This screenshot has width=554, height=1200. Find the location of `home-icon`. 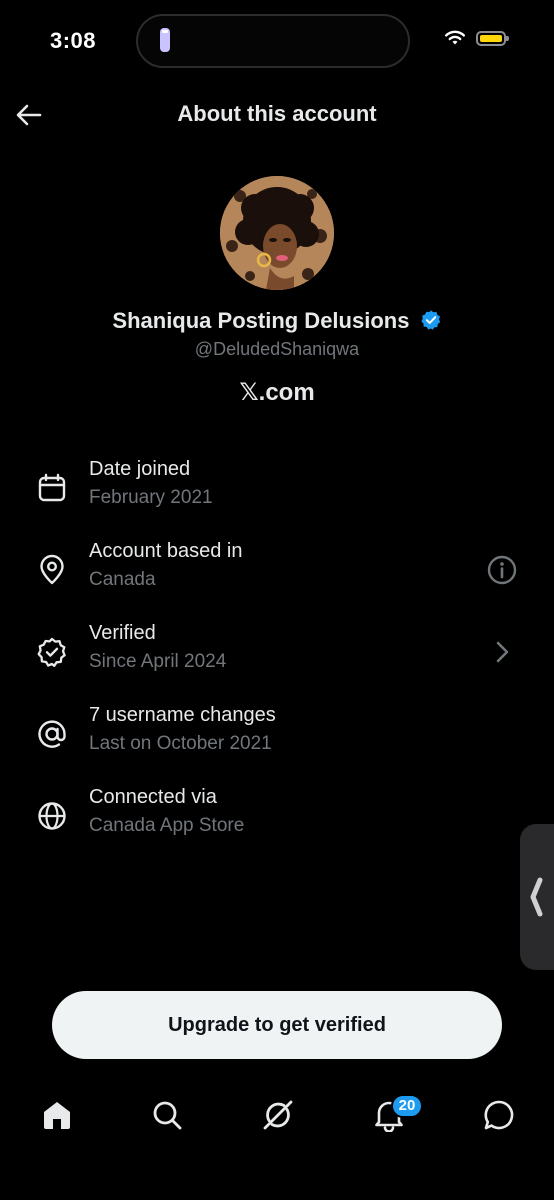

home-icon is located at coordinates (57, 1115).